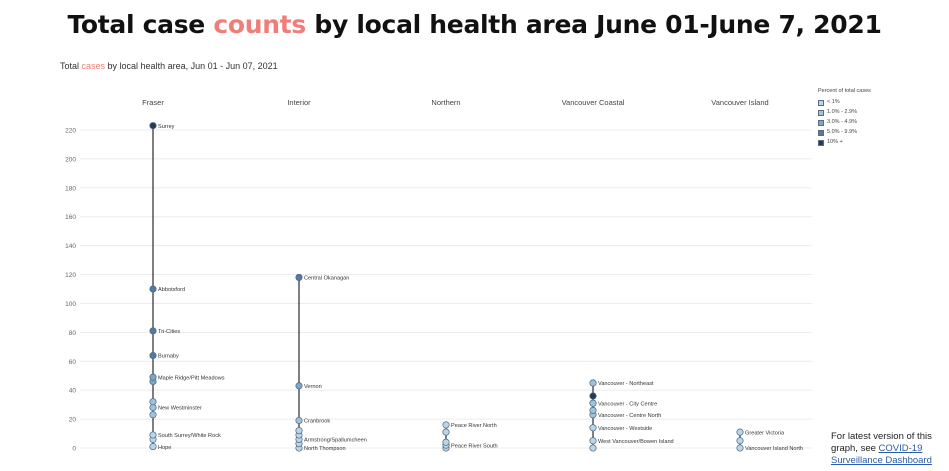 This screenshot has height=471, width=949. I want to click on legend-item: 10% +, so click(844, 143).